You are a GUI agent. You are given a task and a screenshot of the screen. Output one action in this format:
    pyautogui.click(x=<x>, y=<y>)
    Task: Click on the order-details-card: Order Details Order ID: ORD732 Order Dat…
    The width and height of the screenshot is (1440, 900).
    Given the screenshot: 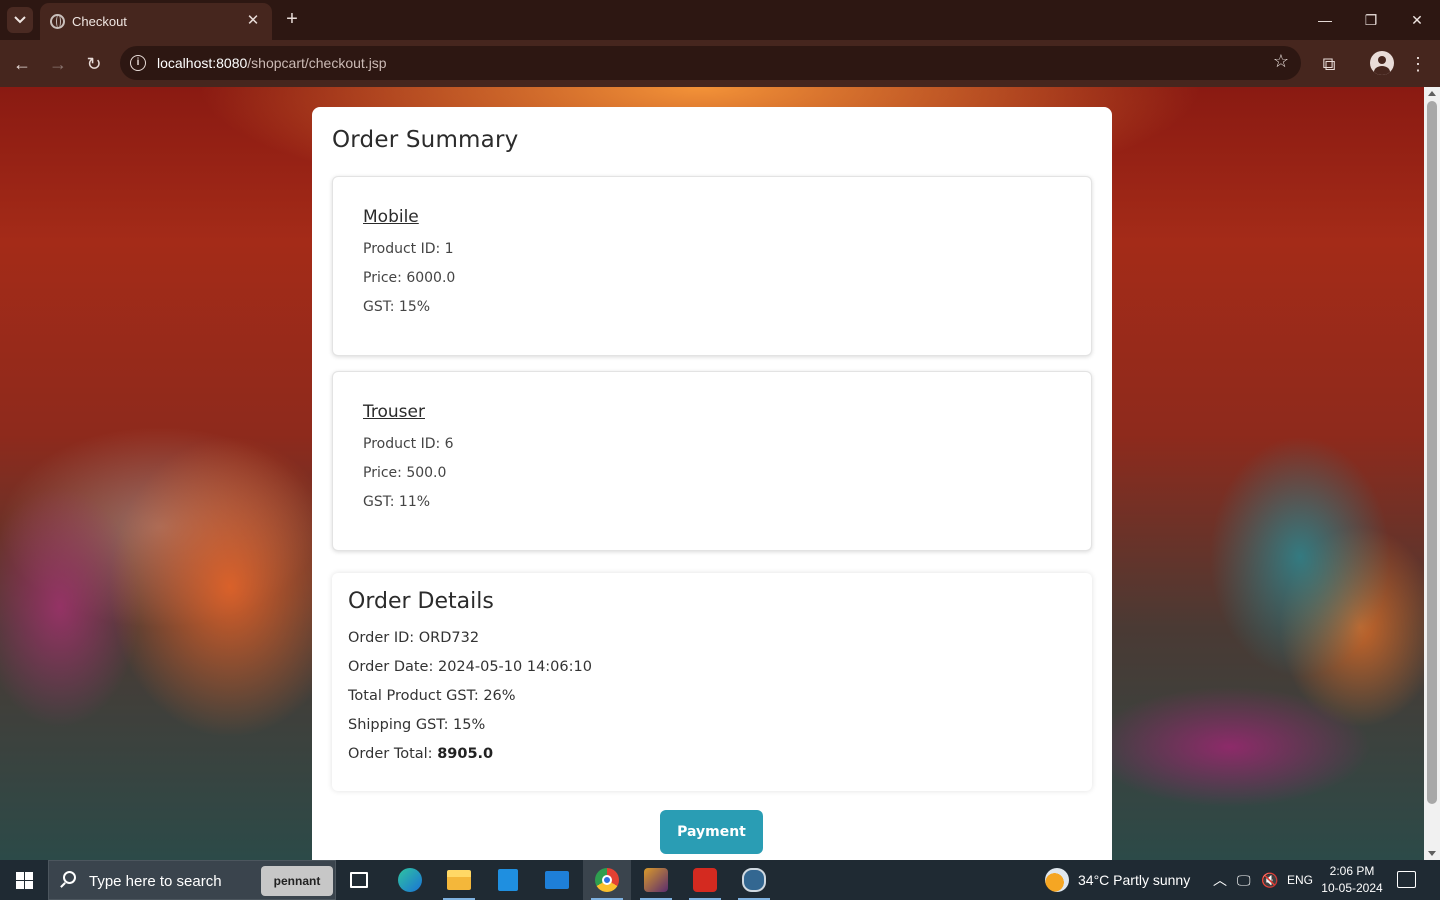 What is the action you would take?
    pyautogui.click(x=712, y=682)
    